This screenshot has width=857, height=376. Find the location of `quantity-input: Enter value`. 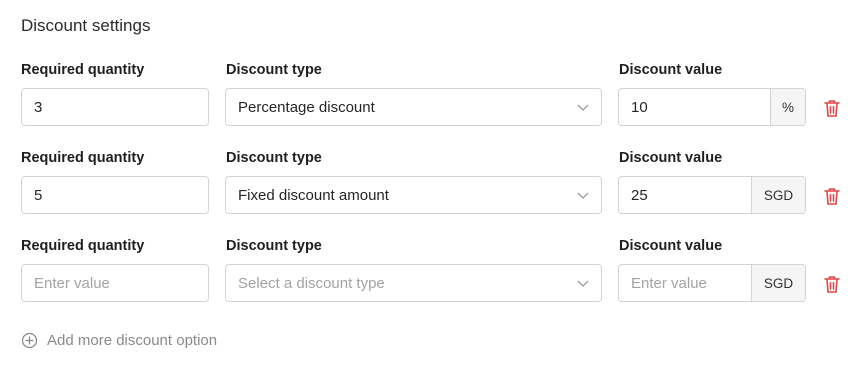

quantity-input: Enter value is located at coordinates (115, 283).